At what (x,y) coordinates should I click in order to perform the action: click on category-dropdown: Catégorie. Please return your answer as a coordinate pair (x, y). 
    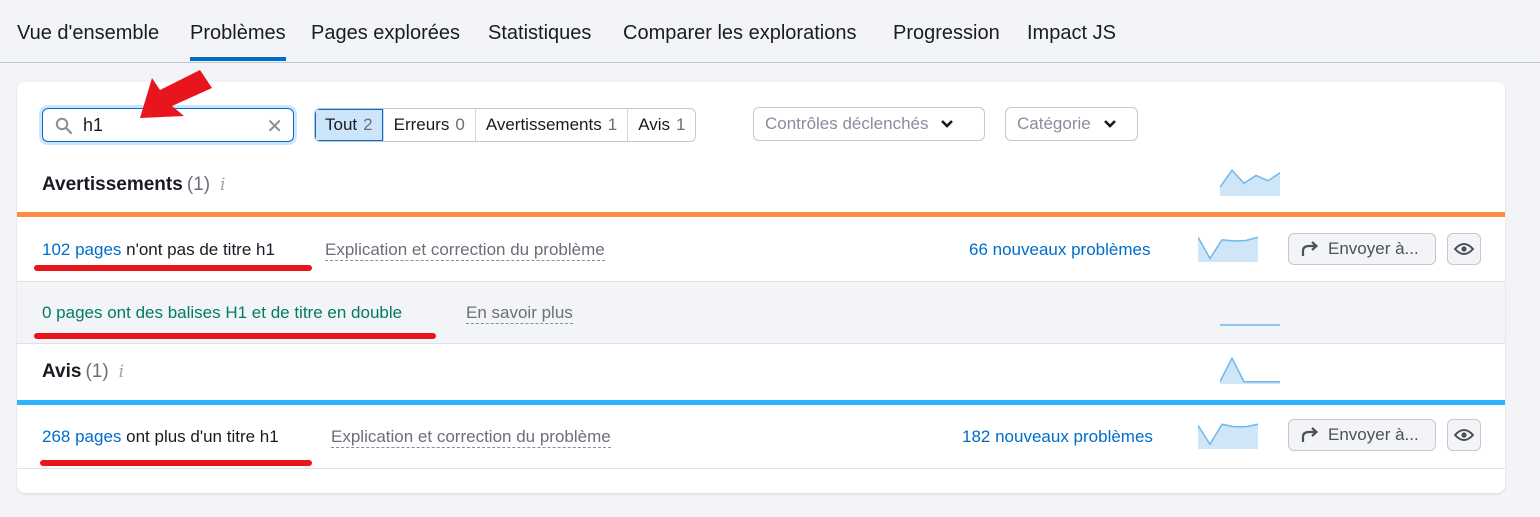
    Looking at the image, I should click on (1071, 124).